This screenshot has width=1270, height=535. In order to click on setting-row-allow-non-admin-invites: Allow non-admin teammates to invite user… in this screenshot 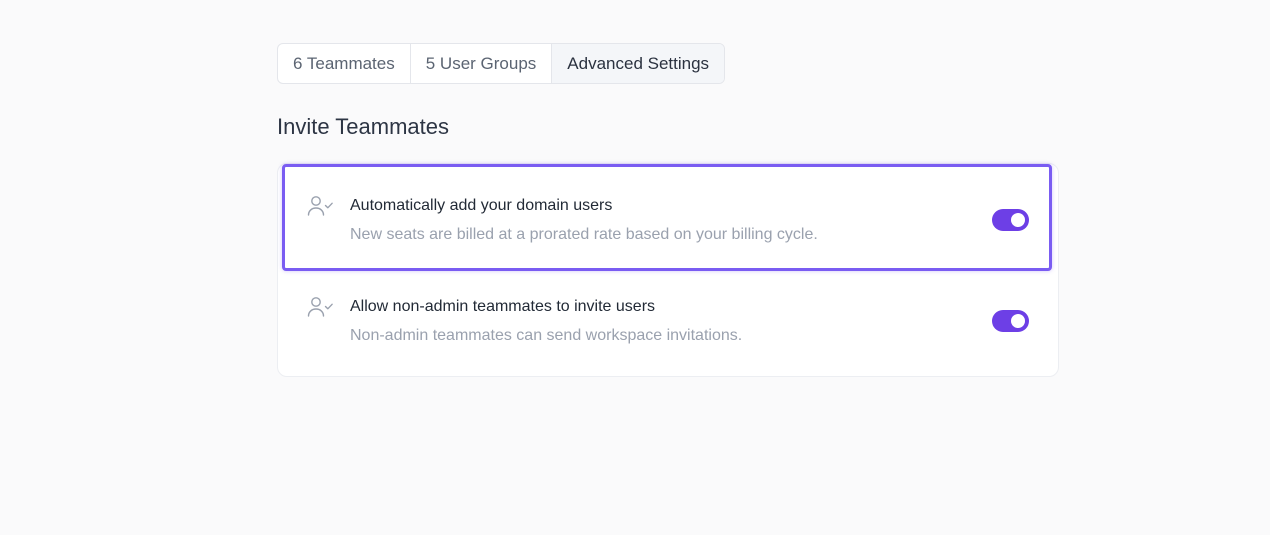, I will do `click(668, 315)`.